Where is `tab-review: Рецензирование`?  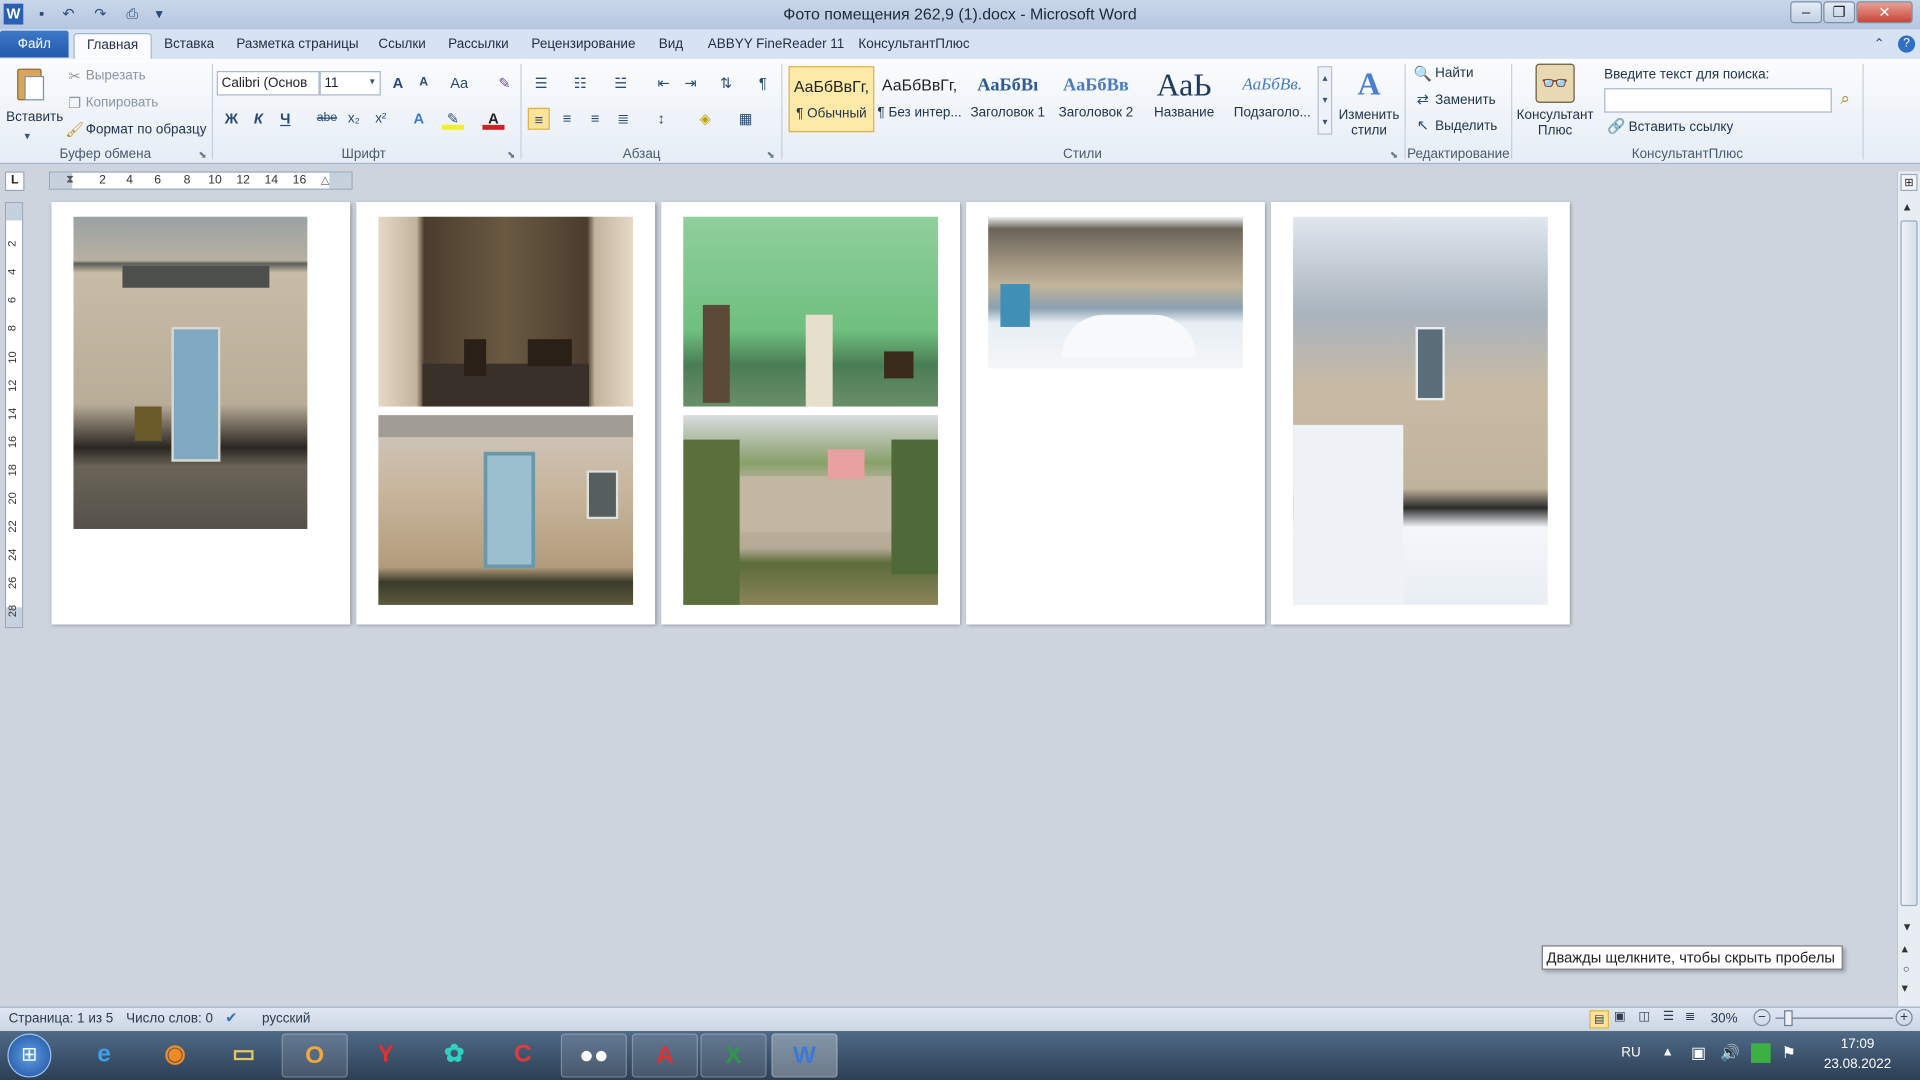
tab-review: Рецензирование is located at coordinates (583, 46).